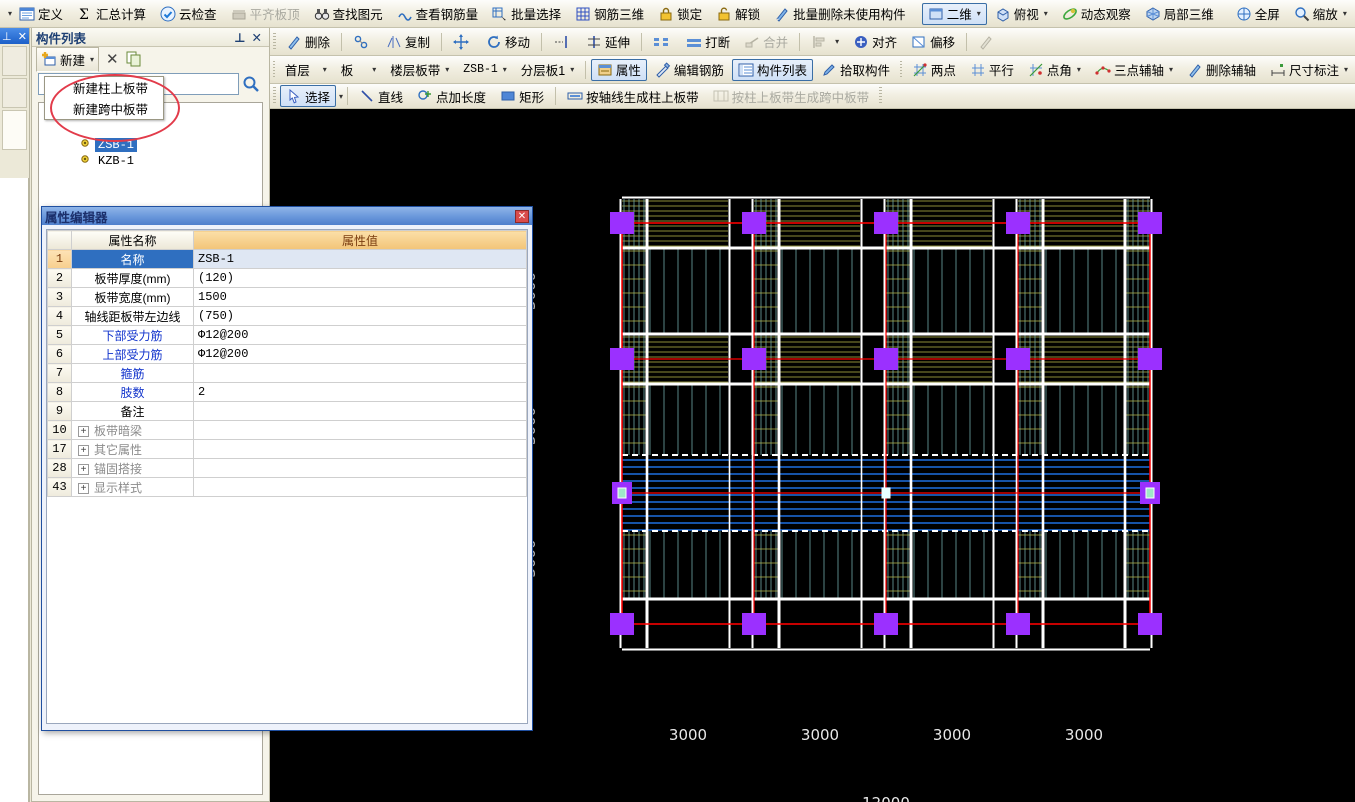 This screenshot has width=1355, height=802. Describe the element at coordinates (1021, 14) in the screenshot. I see `top-view-button: 俯视 ▾` at that location.